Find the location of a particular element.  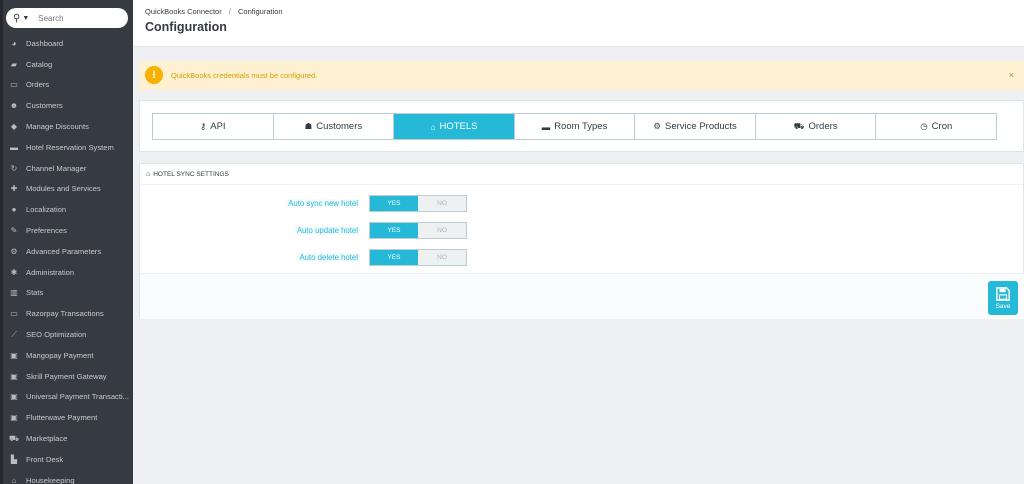

panel-title: HOTEL SYNC SETTINGS is located at coordinates (191, 174).